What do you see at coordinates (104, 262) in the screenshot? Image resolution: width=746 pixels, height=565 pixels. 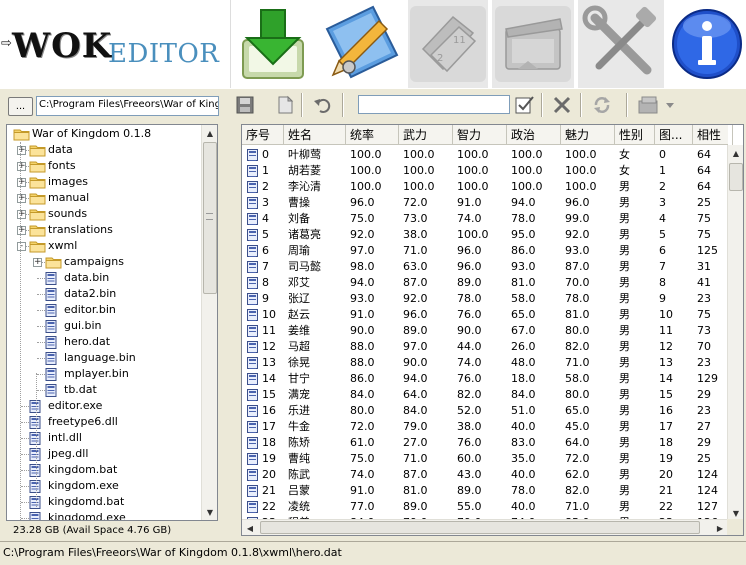 I see `tree-folder-item: + campaigns` at bounding box center [104, 262].